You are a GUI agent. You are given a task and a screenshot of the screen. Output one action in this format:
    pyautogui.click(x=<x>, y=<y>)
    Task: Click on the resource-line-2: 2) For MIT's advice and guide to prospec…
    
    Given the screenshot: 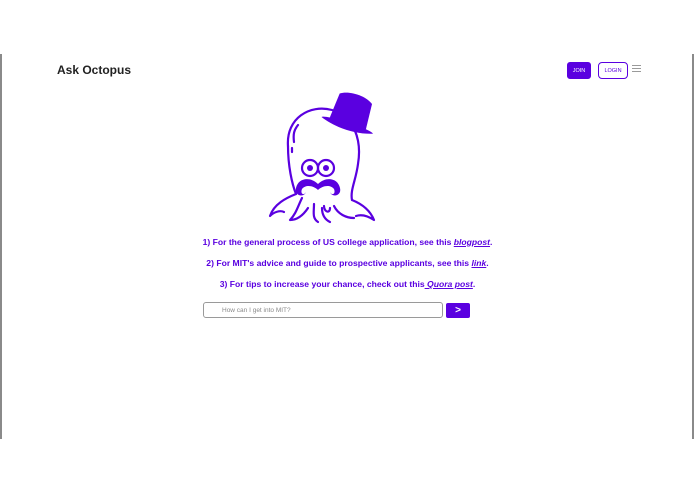 What is the action you would take?
    pyautogui.click(x=347, y=263)
    